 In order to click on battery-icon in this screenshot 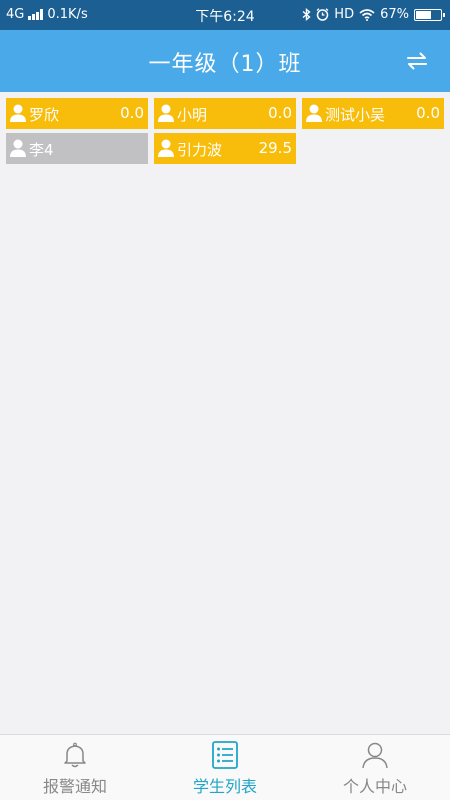, I will do `click(429, 14)`.